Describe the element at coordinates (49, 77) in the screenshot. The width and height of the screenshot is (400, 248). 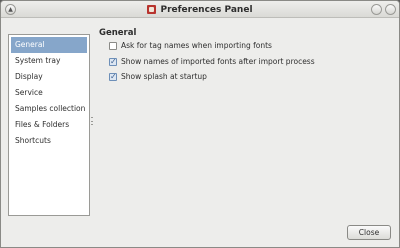
I see `sidebar-item-display: Display` at that location.